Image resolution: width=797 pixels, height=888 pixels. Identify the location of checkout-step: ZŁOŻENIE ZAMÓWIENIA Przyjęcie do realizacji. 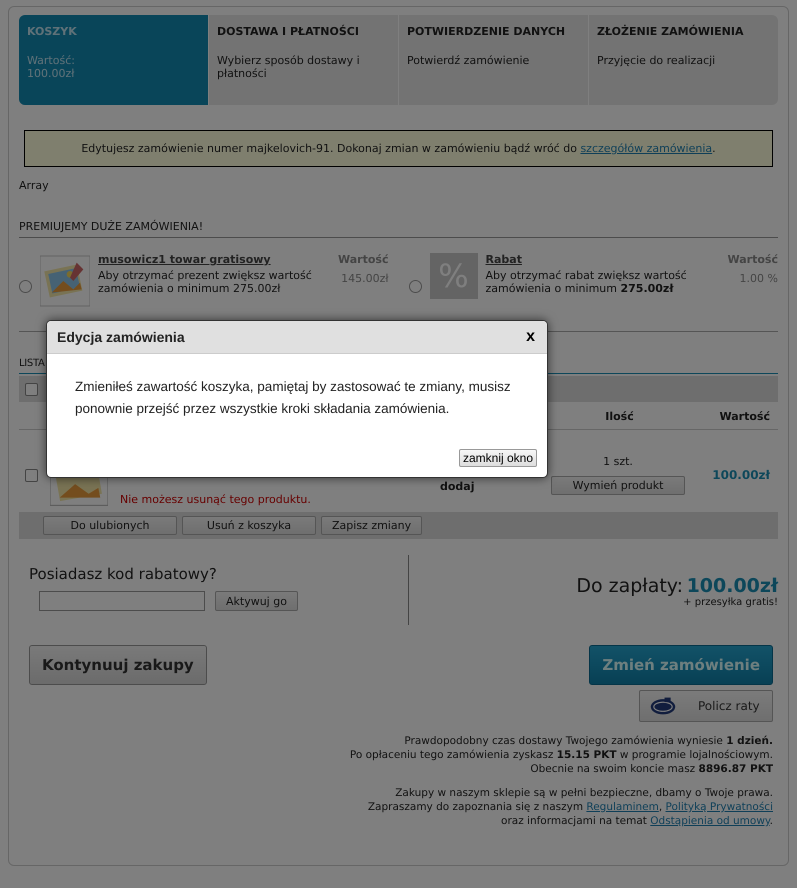
(683, 60).